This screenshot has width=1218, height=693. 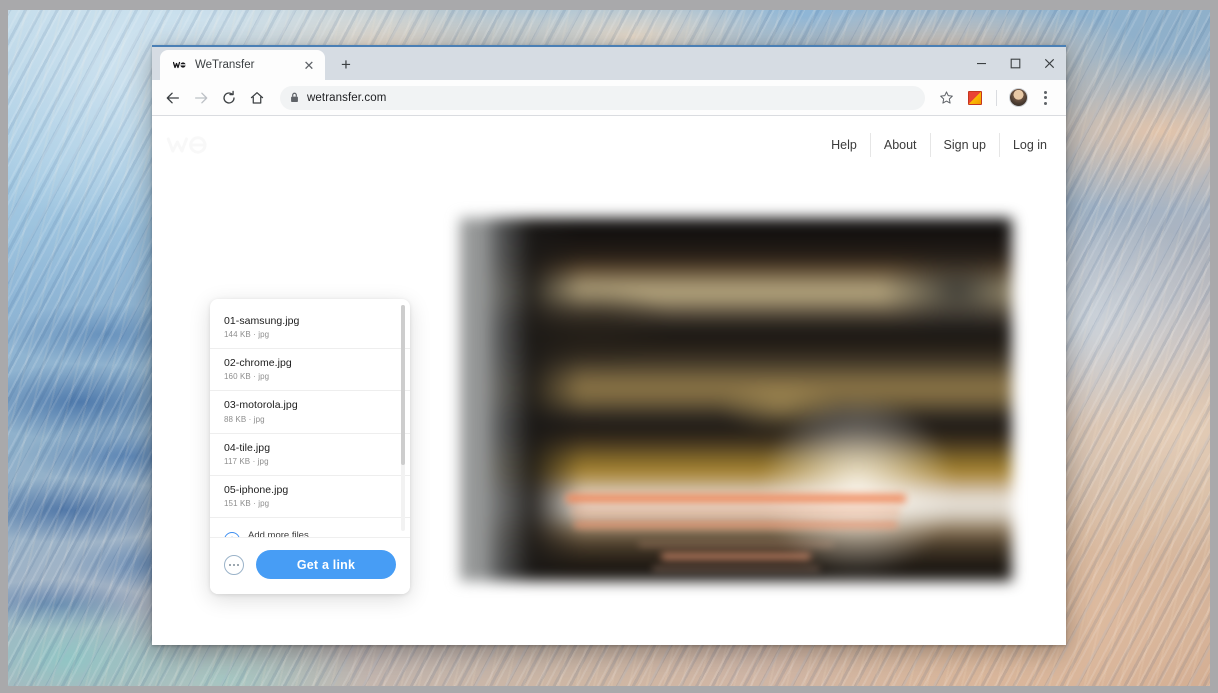 I want to click on home-icon, so click(x=257, y=98).